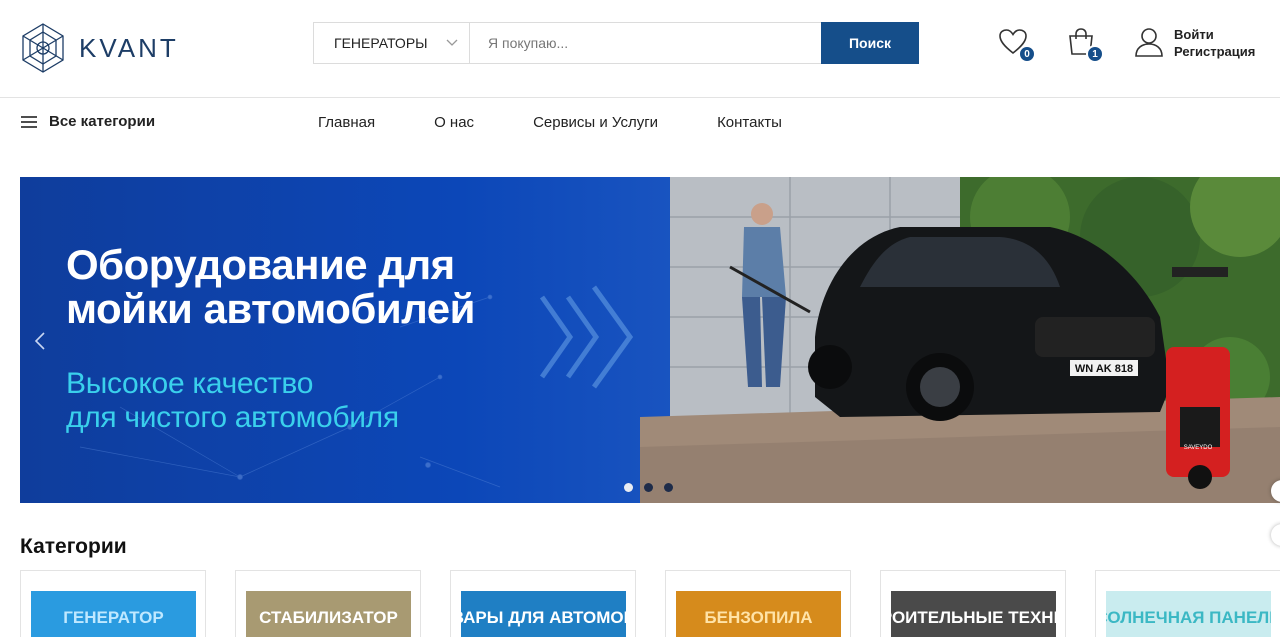  Describe the element at coordinates (346, 122) in the screenshot. I see `nav-link-home: Главная` at that location.